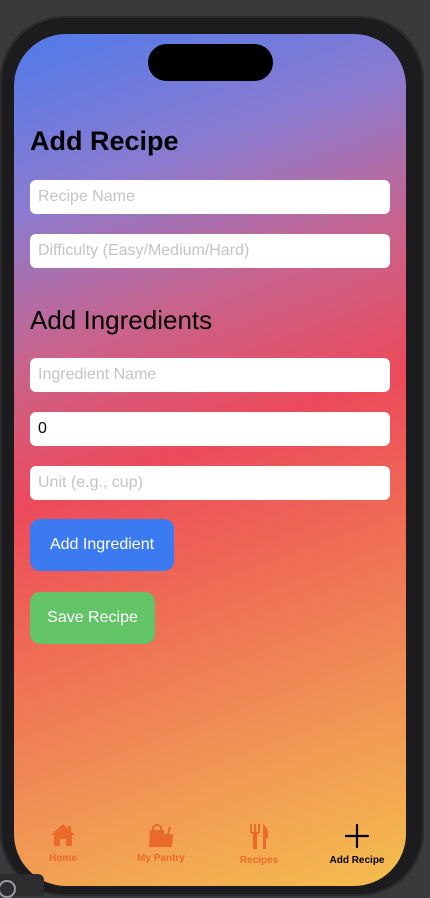  I want to click on dynamic-island, so click(210, 62).